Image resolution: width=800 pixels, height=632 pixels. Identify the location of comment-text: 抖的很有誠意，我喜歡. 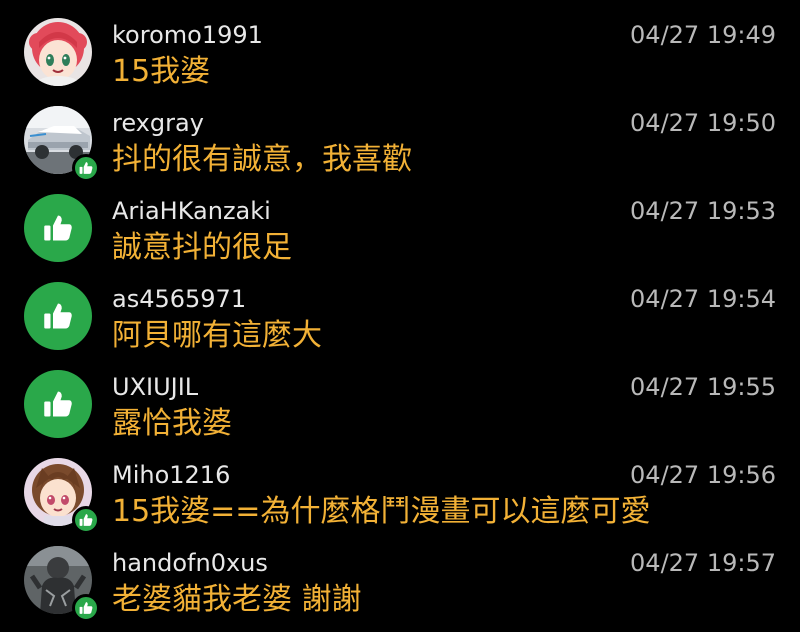
(262, 159).